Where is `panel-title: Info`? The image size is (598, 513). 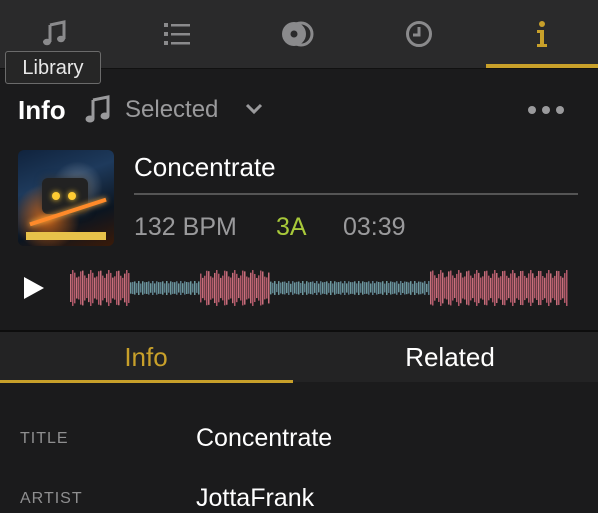
panel-title: Info is located at coordinates (42, 110).